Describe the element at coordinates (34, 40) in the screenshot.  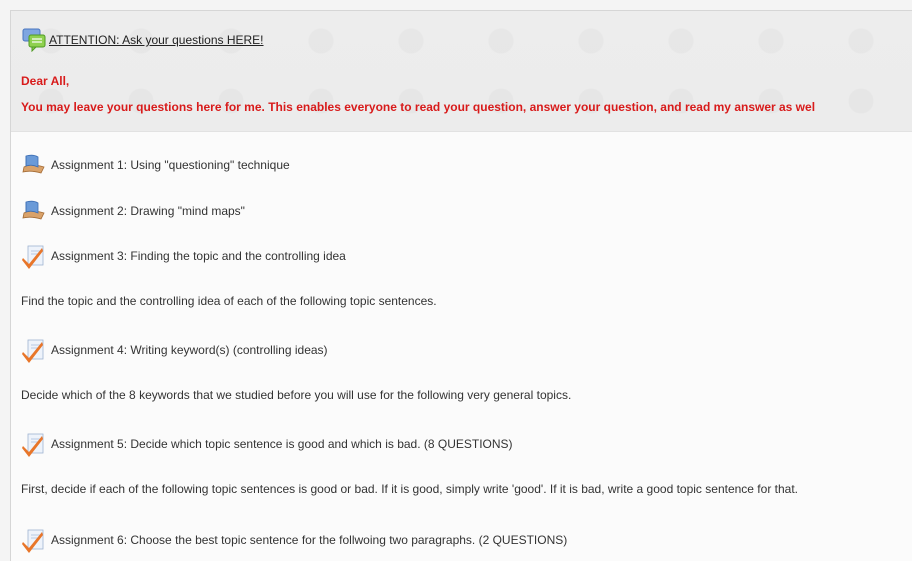
I see `forum-chat-icon` at that location.